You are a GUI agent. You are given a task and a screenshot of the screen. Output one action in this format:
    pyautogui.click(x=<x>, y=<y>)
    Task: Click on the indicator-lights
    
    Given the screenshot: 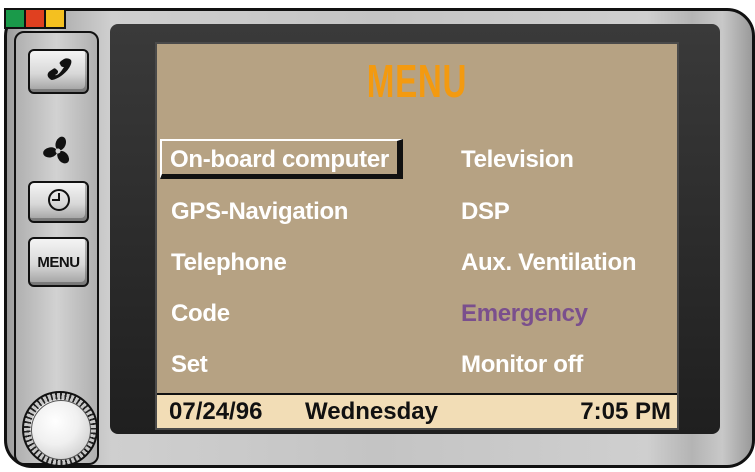 What is the action you would take?
    pyautogui.click(x=35, y=18)
    